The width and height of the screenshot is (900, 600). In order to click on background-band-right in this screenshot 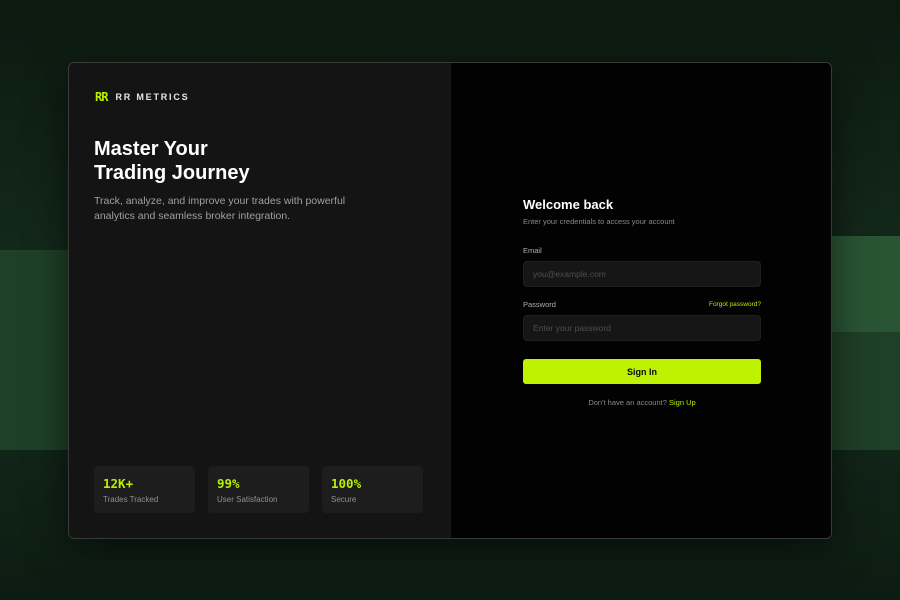, I will do `click(866, 391)`.